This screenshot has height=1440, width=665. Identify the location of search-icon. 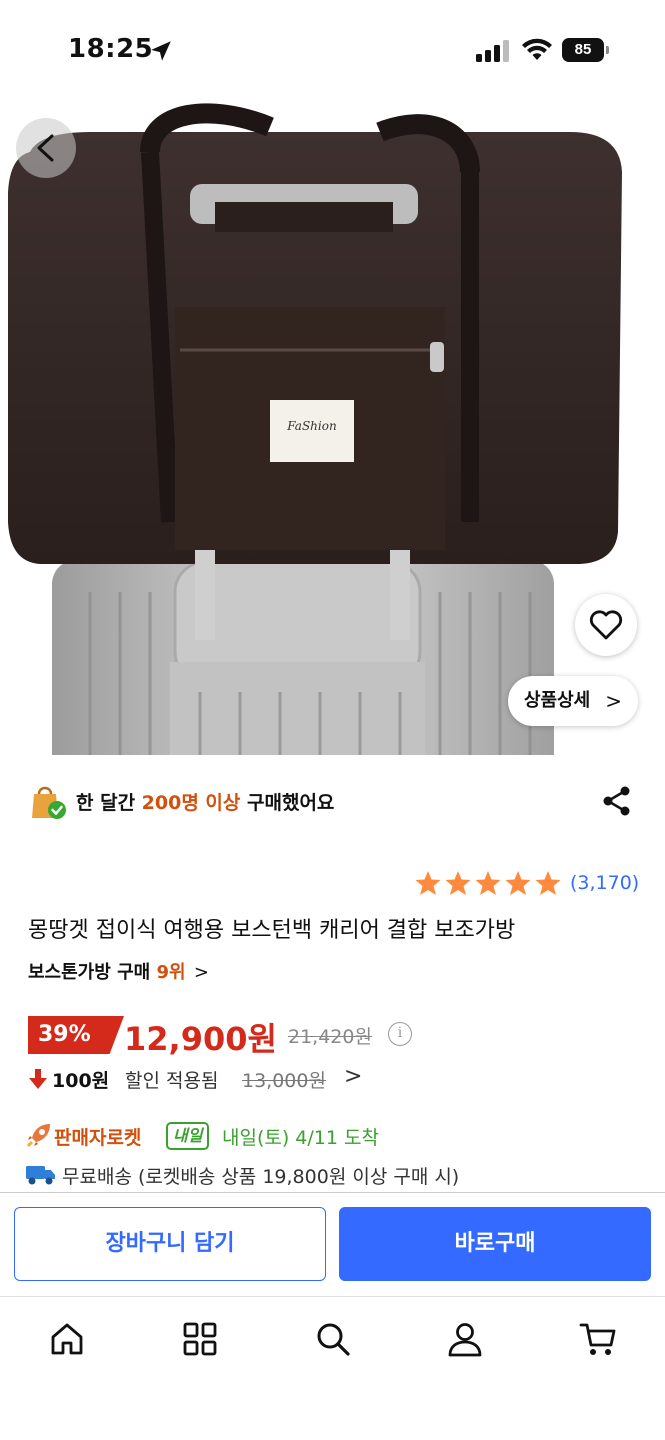
(333, 1339).